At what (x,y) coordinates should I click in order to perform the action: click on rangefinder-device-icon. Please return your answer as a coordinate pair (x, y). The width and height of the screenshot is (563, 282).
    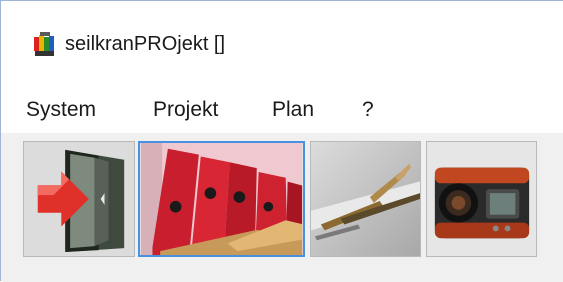
    Looking at the image, I should click on (481, 199).